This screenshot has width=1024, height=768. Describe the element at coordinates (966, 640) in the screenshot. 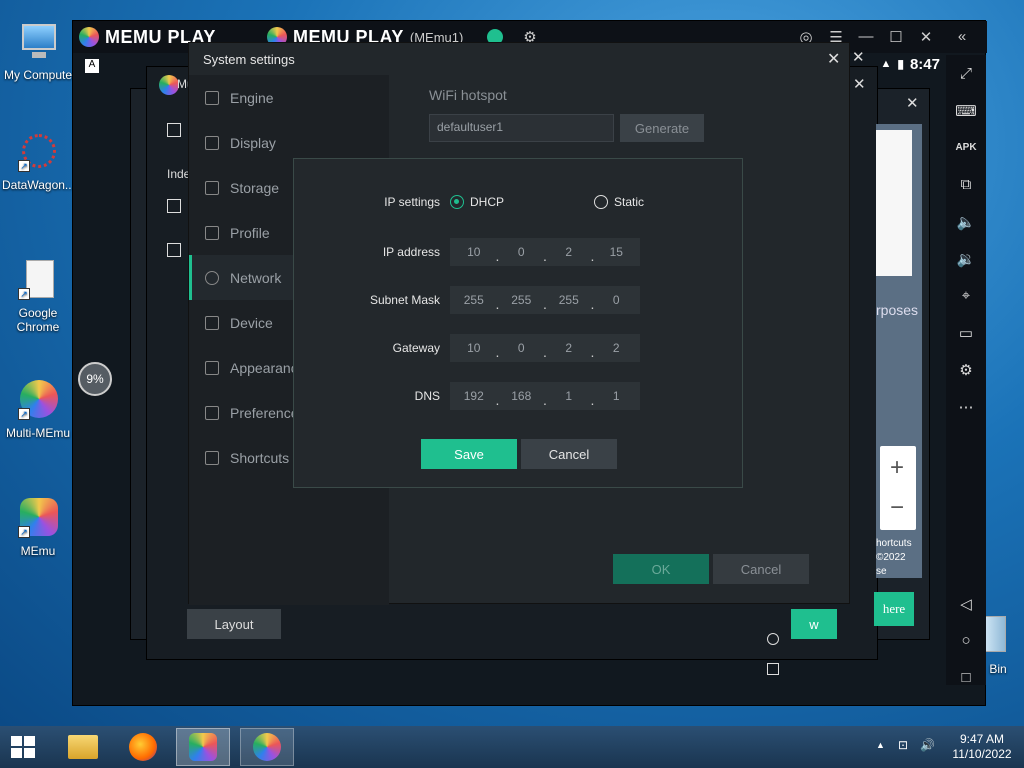

I see `home-icon: ○` at that location.